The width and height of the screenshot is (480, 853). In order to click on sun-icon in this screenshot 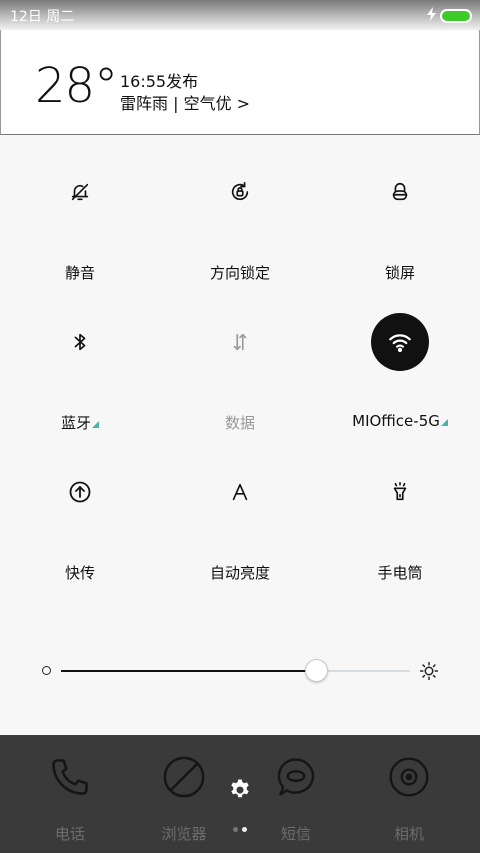, I will do `click(429, 673)`.